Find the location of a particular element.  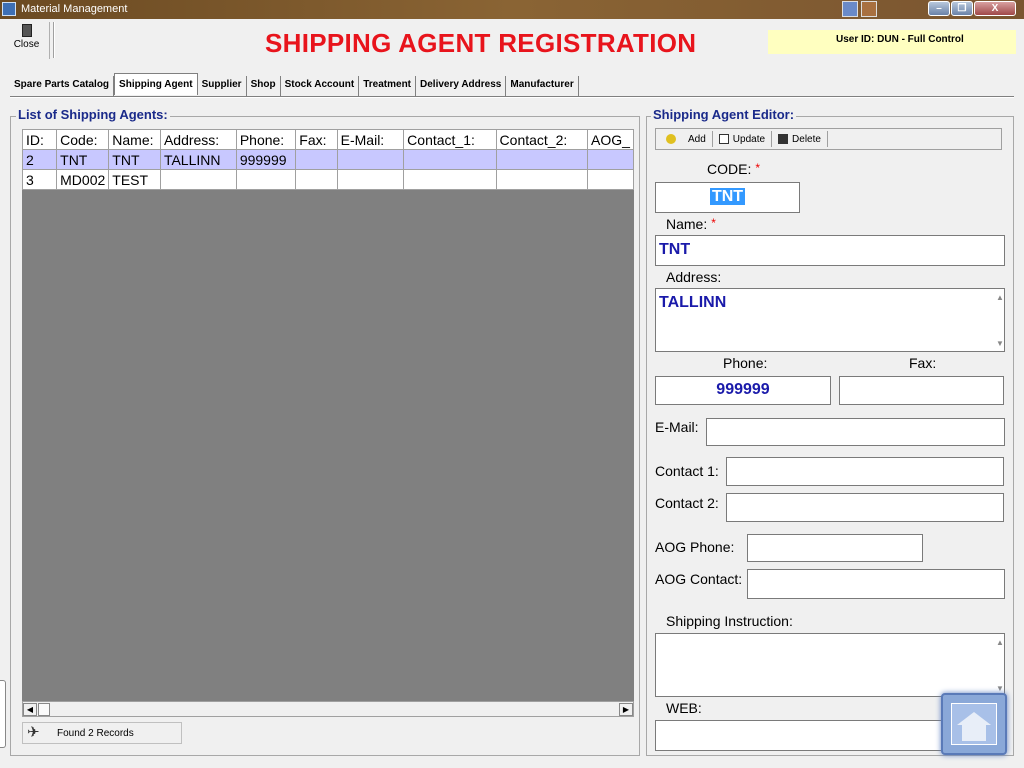

tab-treatment: Treatment is located at coordinates (388, 86).